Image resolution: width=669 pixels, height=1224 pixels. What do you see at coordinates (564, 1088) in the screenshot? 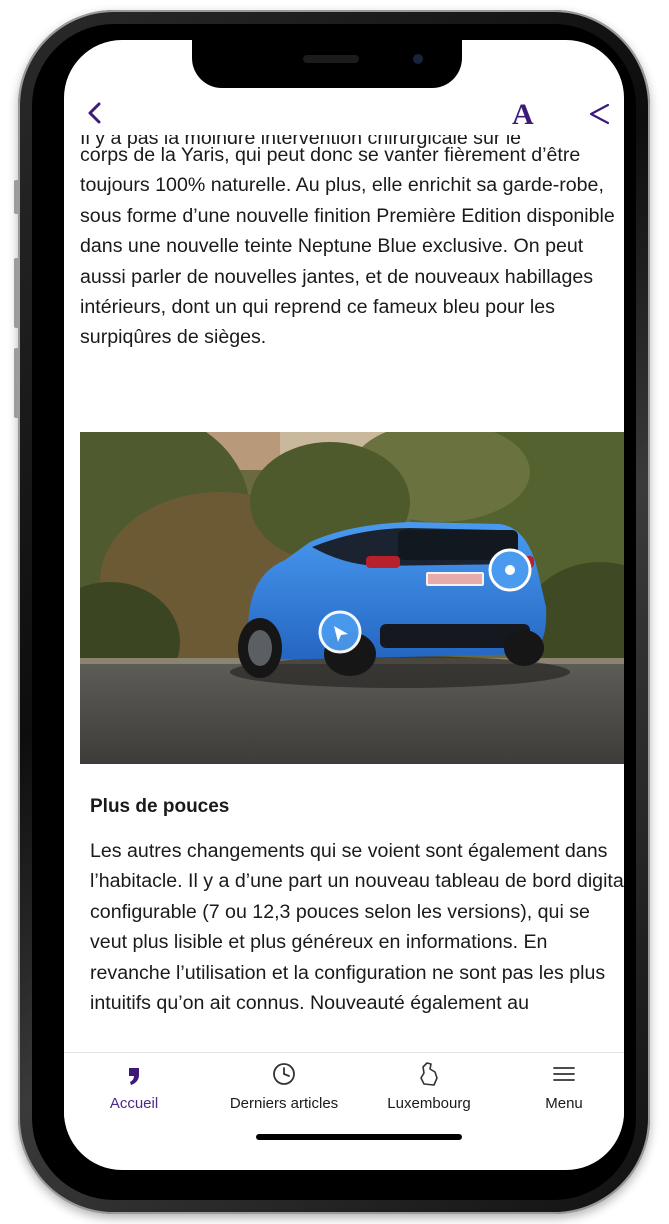
I see `tab-menu: Menu` at bounding box center [564, 1088].